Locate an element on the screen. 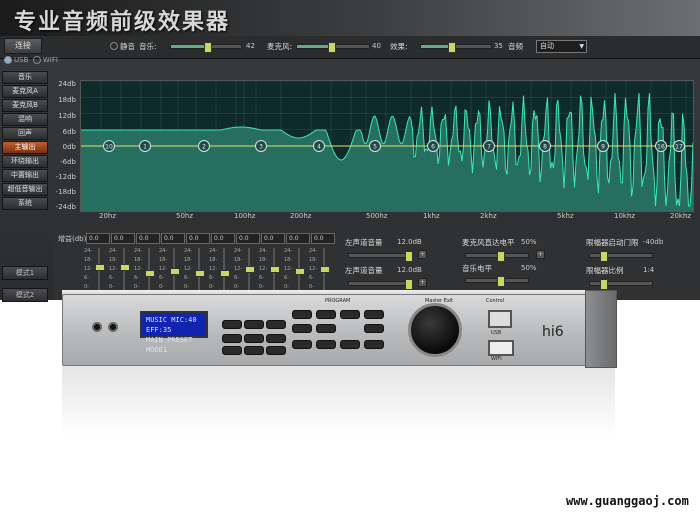  ratio-slider is located at coordinates (621, 284).